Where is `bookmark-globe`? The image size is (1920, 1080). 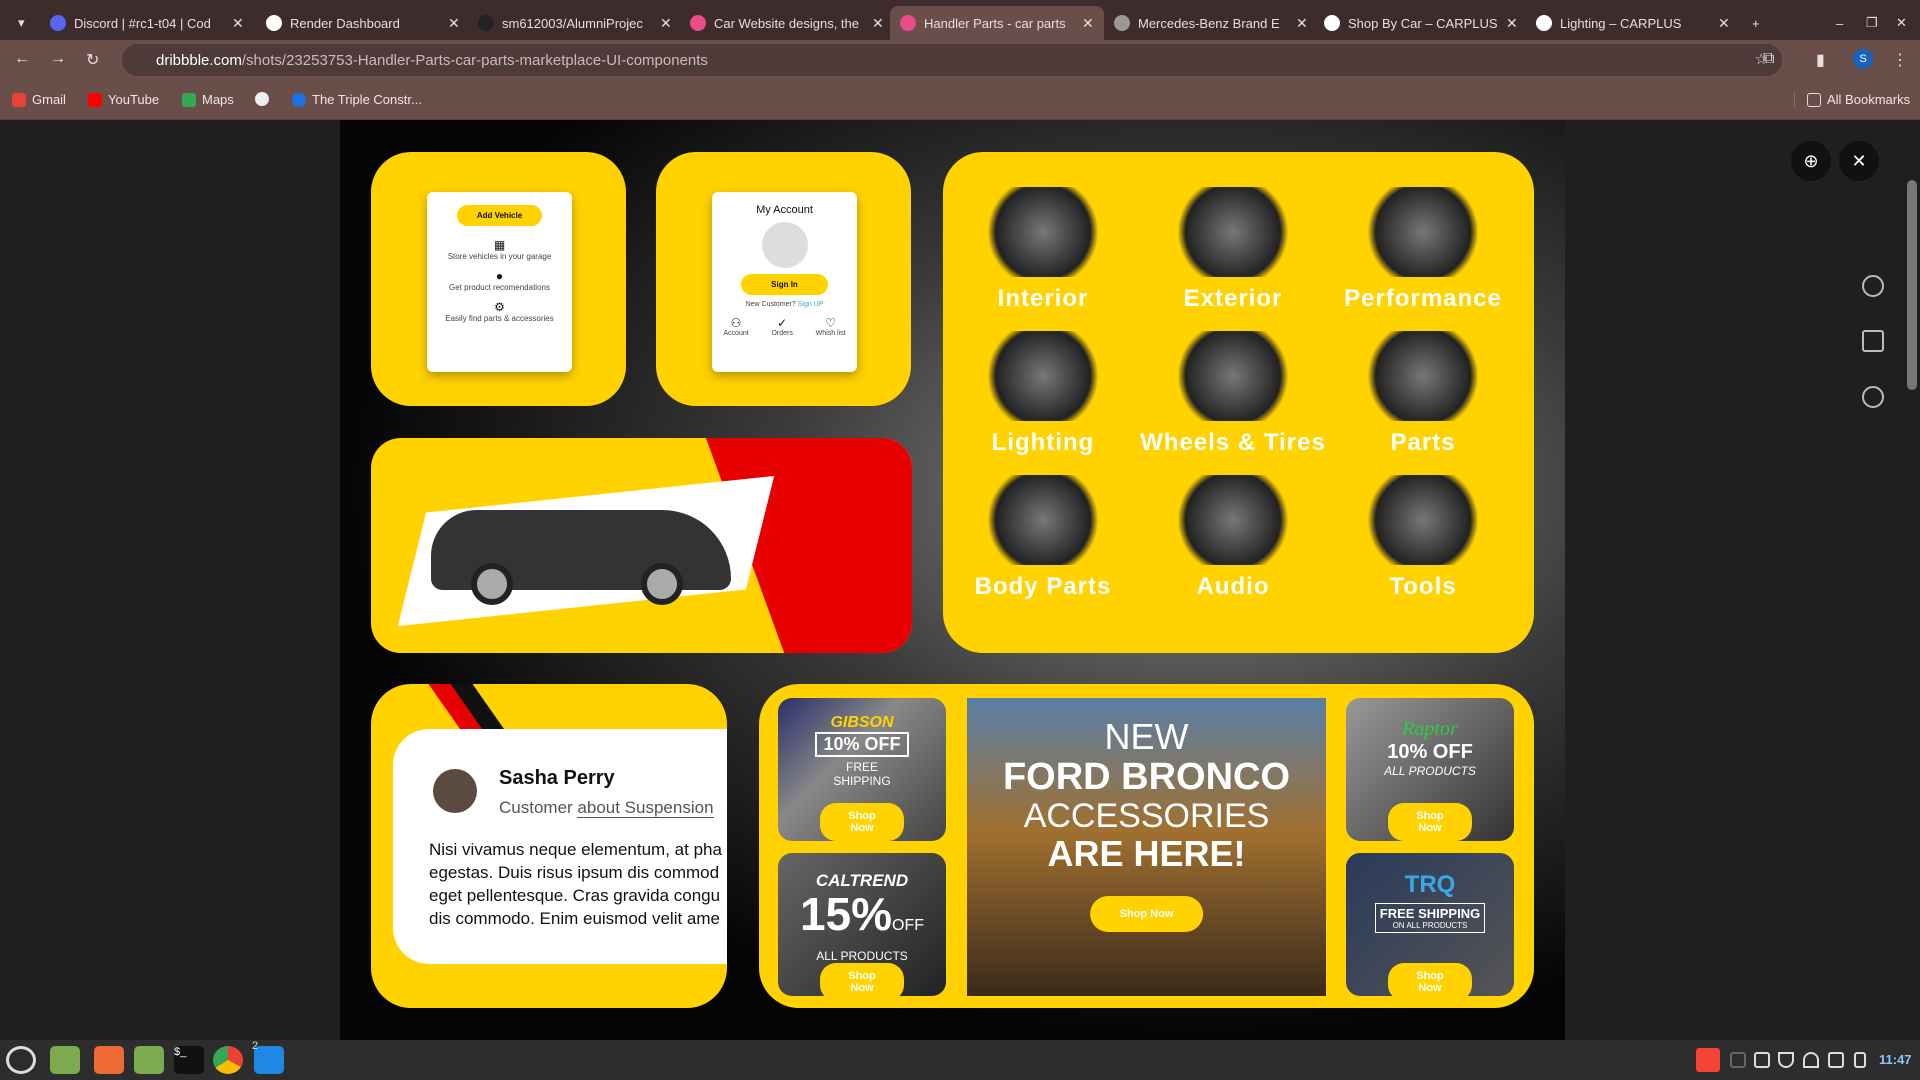
bookmark-globe is located at coordinates (262, 99).